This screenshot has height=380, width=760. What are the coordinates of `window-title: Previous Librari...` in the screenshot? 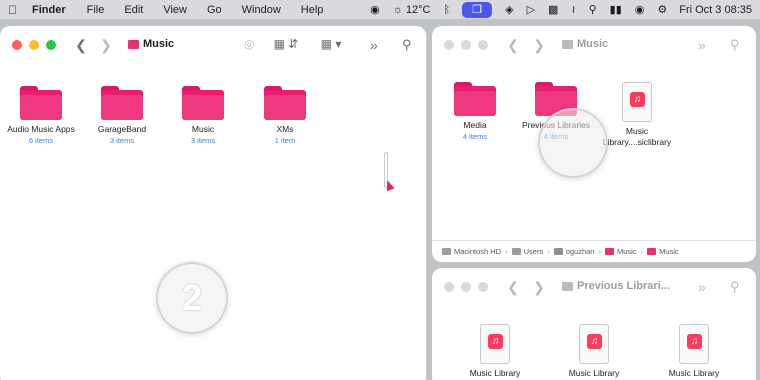 It's located at (616, 286).